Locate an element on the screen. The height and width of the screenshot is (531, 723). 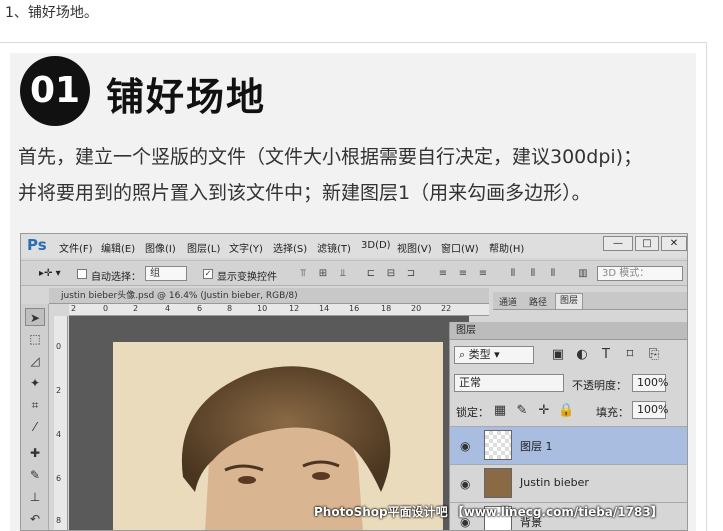
clone-stamp-tool-icon: ⊥ is located at coordinates (35, 497).